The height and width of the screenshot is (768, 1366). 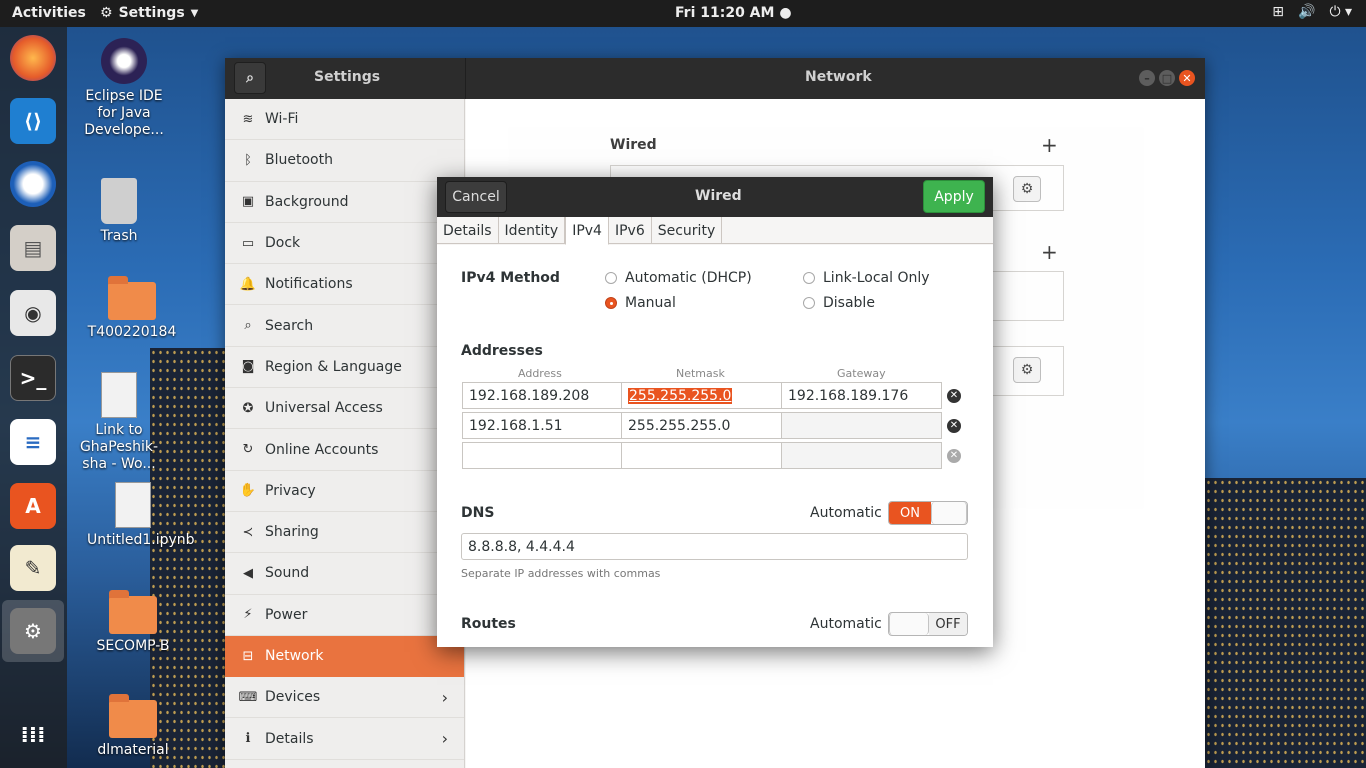 What do you see at coordinates (630, 230) in the screenshot?
I see `tab-ipv6: IPv6` at bounding box center [630, 230].